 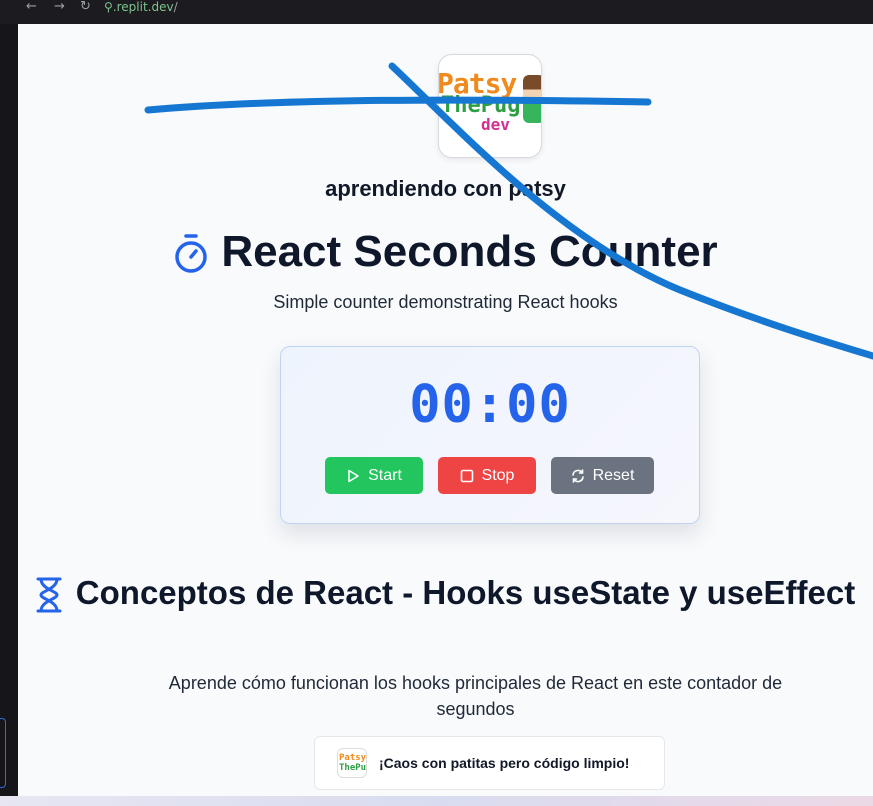 What do you see at coordinates (108, 7) in the screenshot?
I see `link-icon: ⚲` at bounding box center [108, 7].